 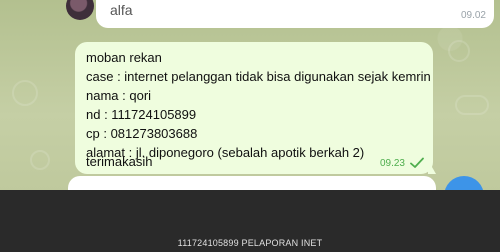 I want to click on message-line: moban rekan, so click(x=124, y=57).